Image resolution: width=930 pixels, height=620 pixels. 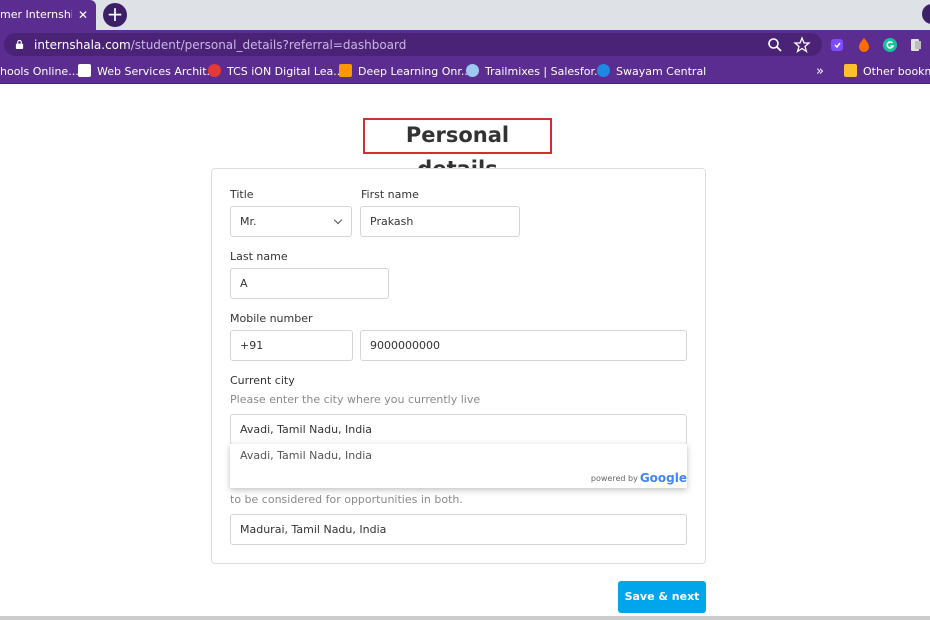 What do you see at coordinates (661, 71) in the screenshot?
I see `bookmark-label: Swayam Central` at bounding box center [661, 71].